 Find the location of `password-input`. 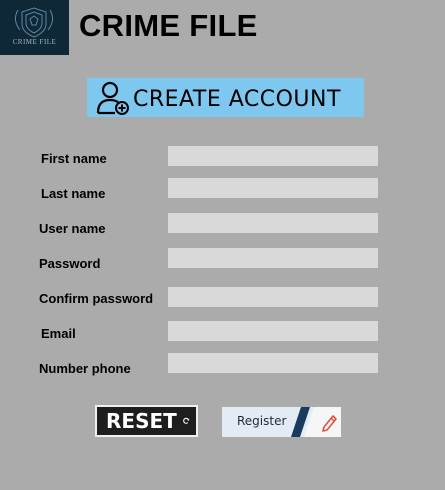

password-input is located at coordinates (273, 258).